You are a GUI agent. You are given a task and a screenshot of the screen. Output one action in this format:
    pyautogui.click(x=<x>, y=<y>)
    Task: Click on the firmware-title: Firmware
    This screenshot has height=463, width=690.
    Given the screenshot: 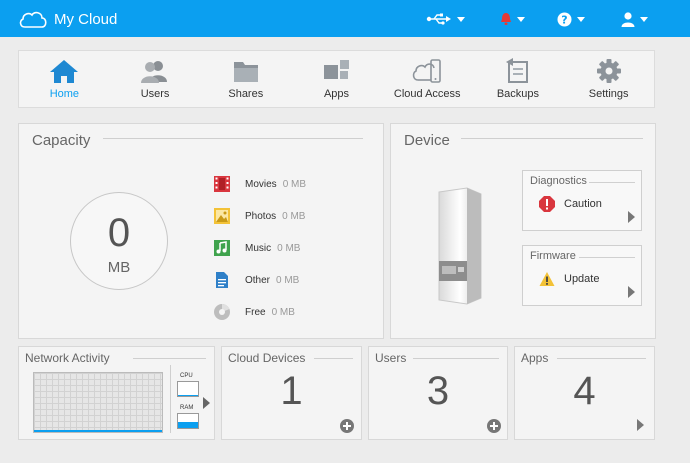 What is the action you would take?
    pyautogui.click(x=553, y=256)
    